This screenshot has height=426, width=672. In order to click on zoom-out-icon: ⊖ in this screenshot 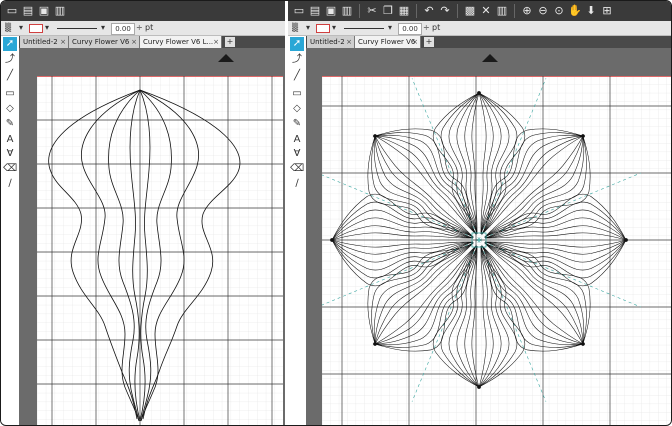, I will do `click(543, 11)`.